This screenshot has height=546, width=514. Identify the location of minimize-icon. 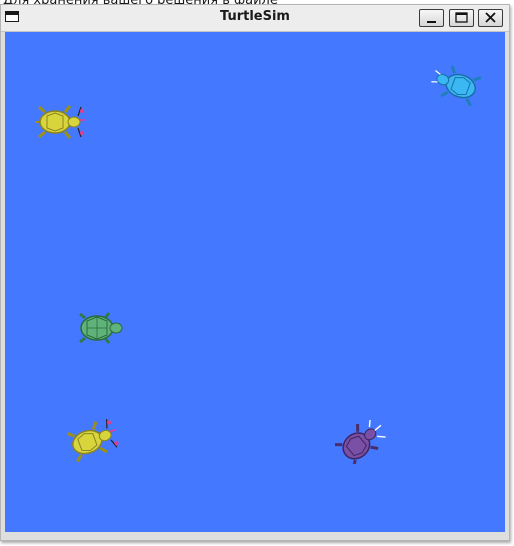
(431, 22).